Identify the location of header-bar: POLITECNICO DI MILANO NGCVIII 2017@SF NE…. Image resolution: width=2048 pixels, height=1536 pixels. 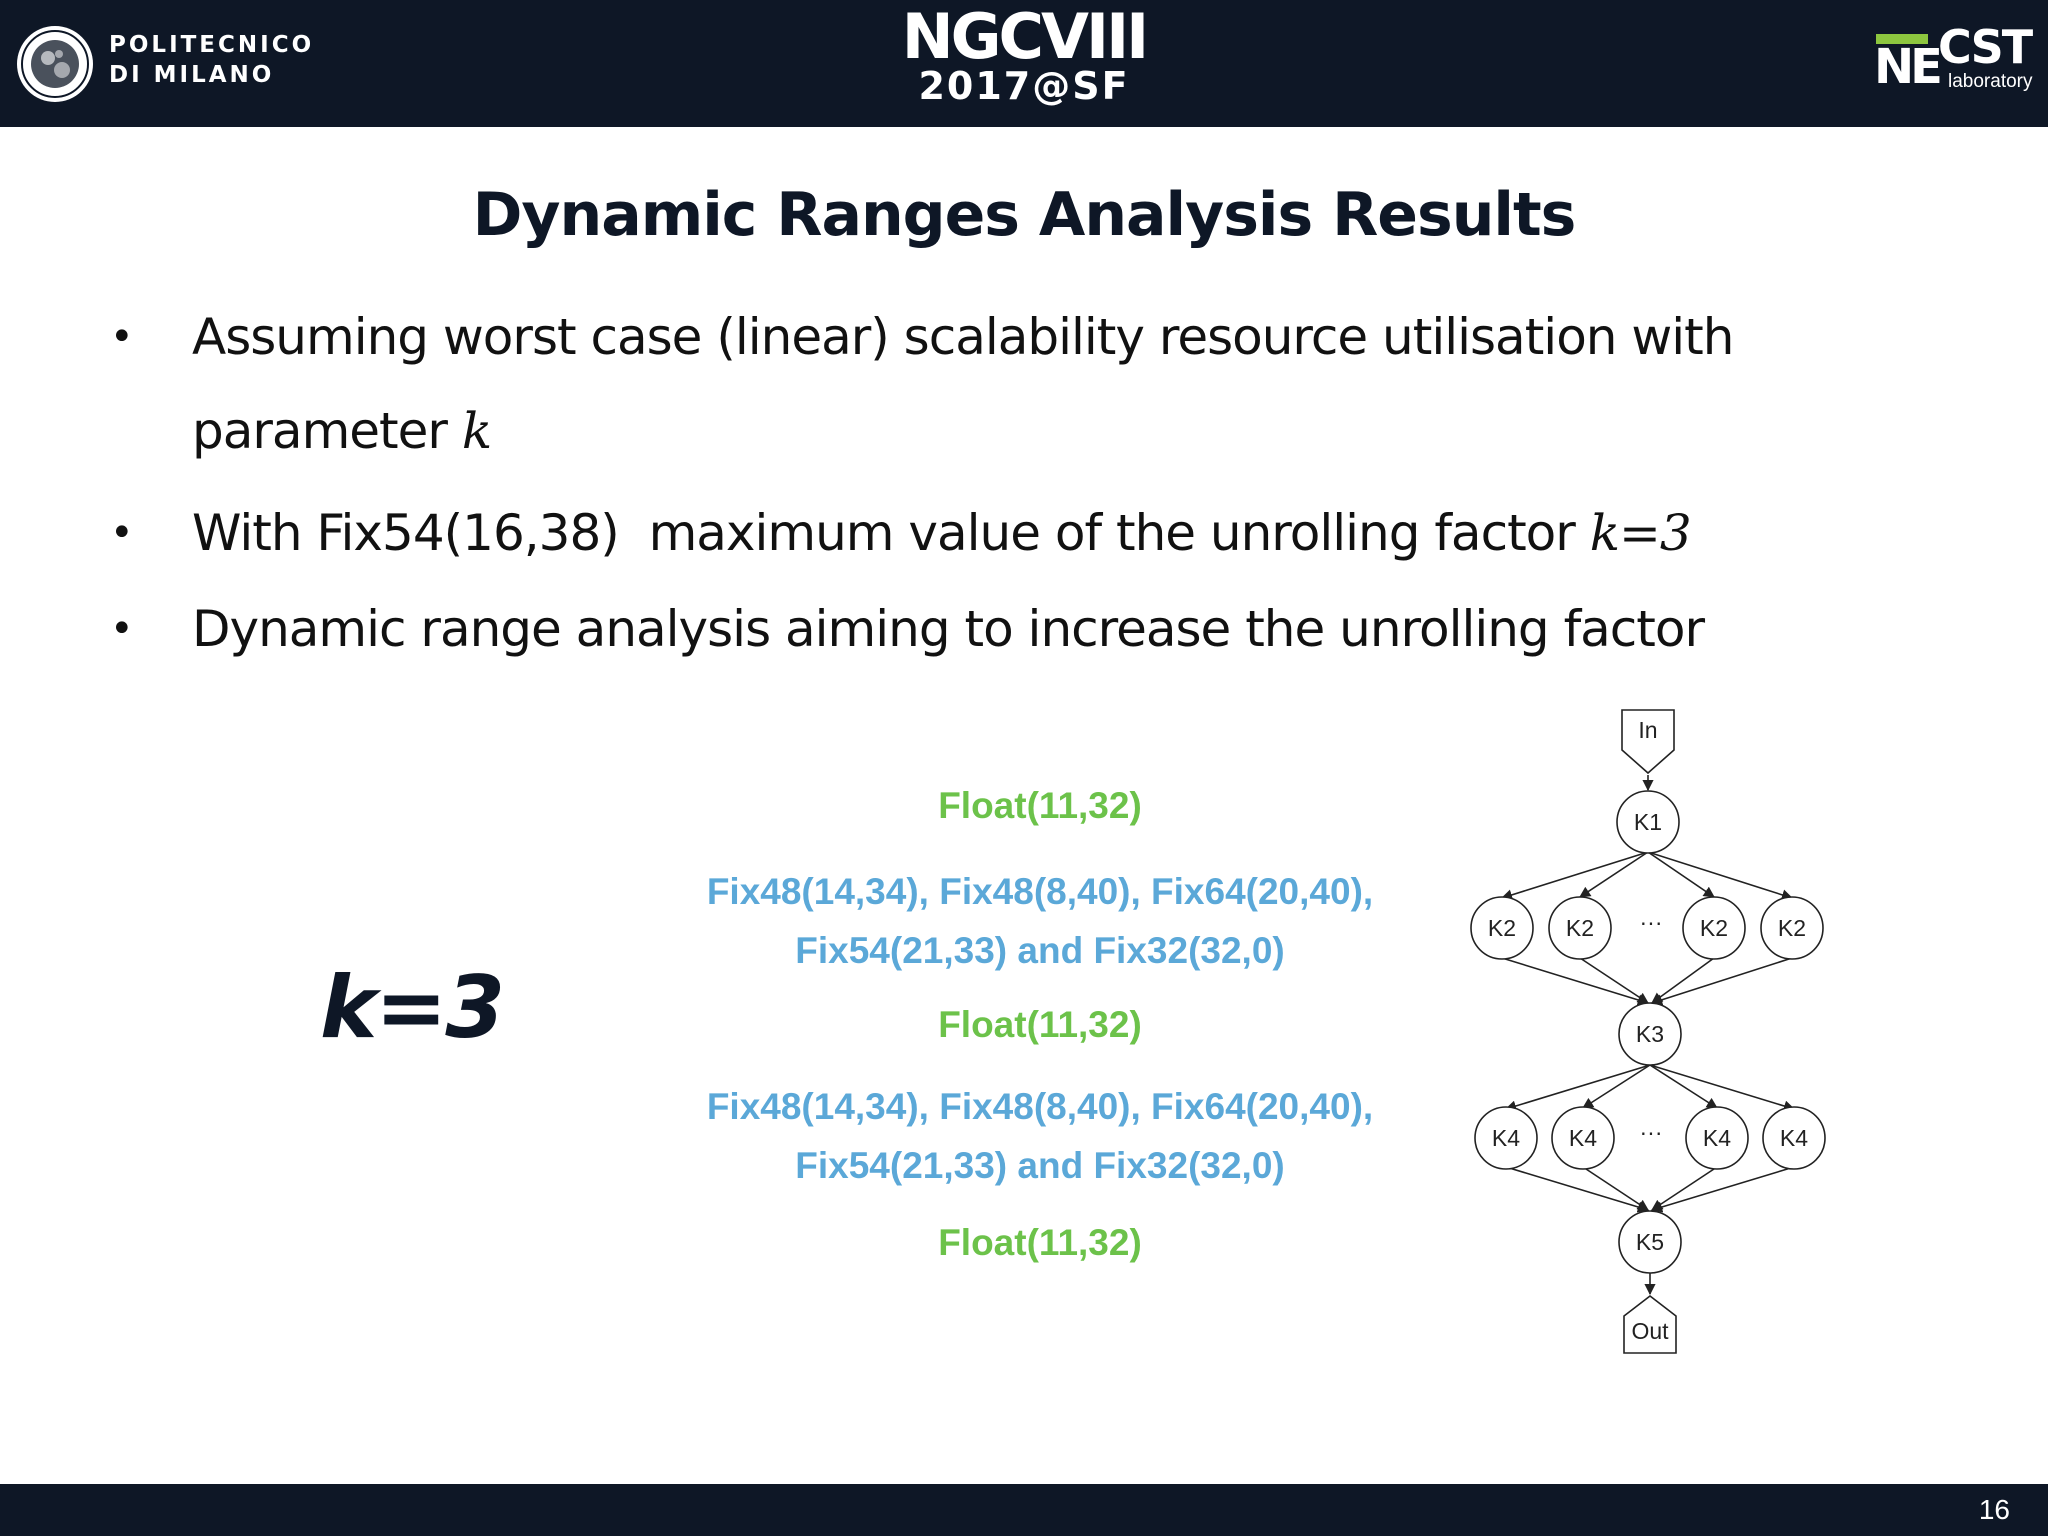
(1024, 63).